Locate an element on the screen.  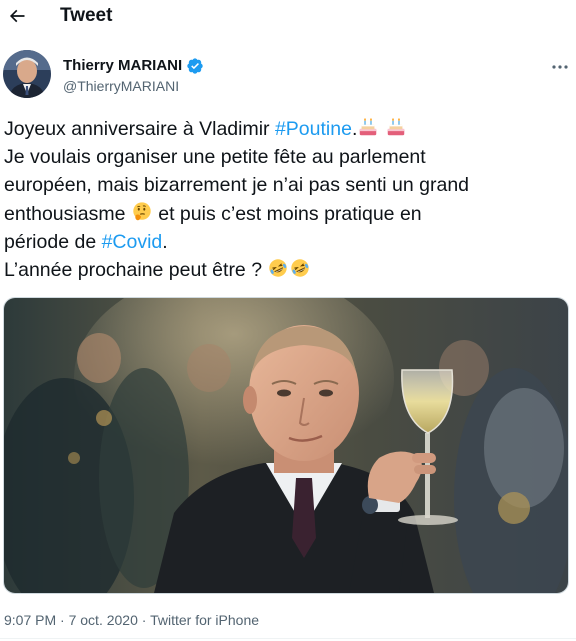
author-display-name: Thierry MARIANI is located at coordinates (123, 65).